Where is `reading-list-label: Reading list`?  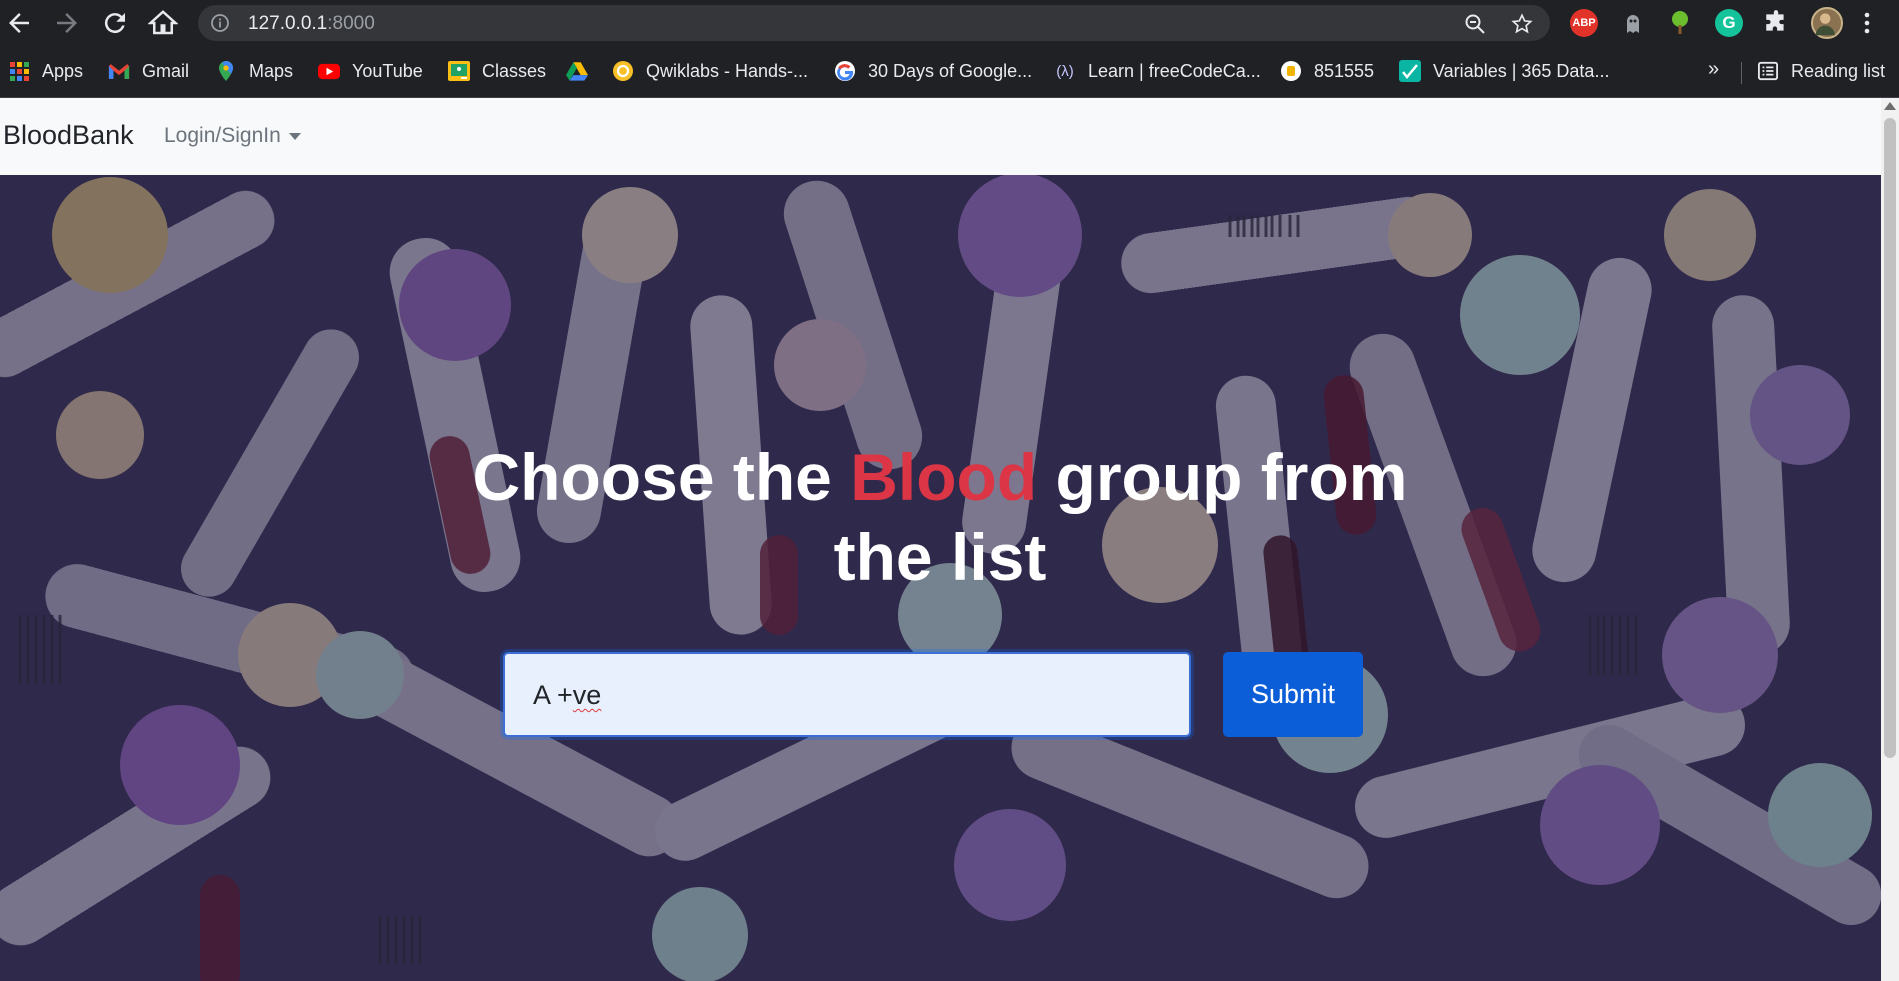 reading-list-label: Reading list is located at coordinates (1838, 70).